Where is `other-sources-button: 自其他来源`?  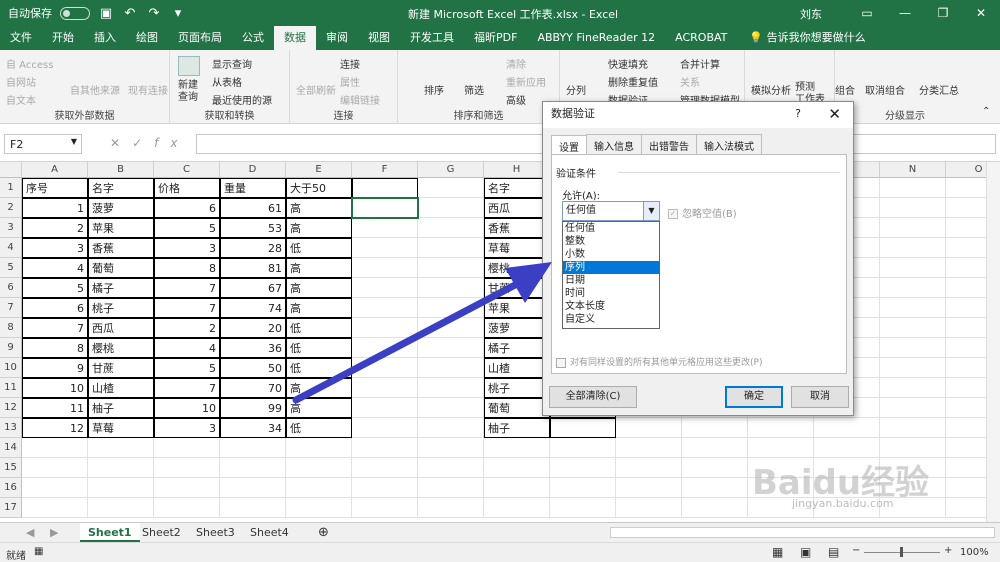
other-sources-button: 自其他来源 is located at coordinates (95, 89).